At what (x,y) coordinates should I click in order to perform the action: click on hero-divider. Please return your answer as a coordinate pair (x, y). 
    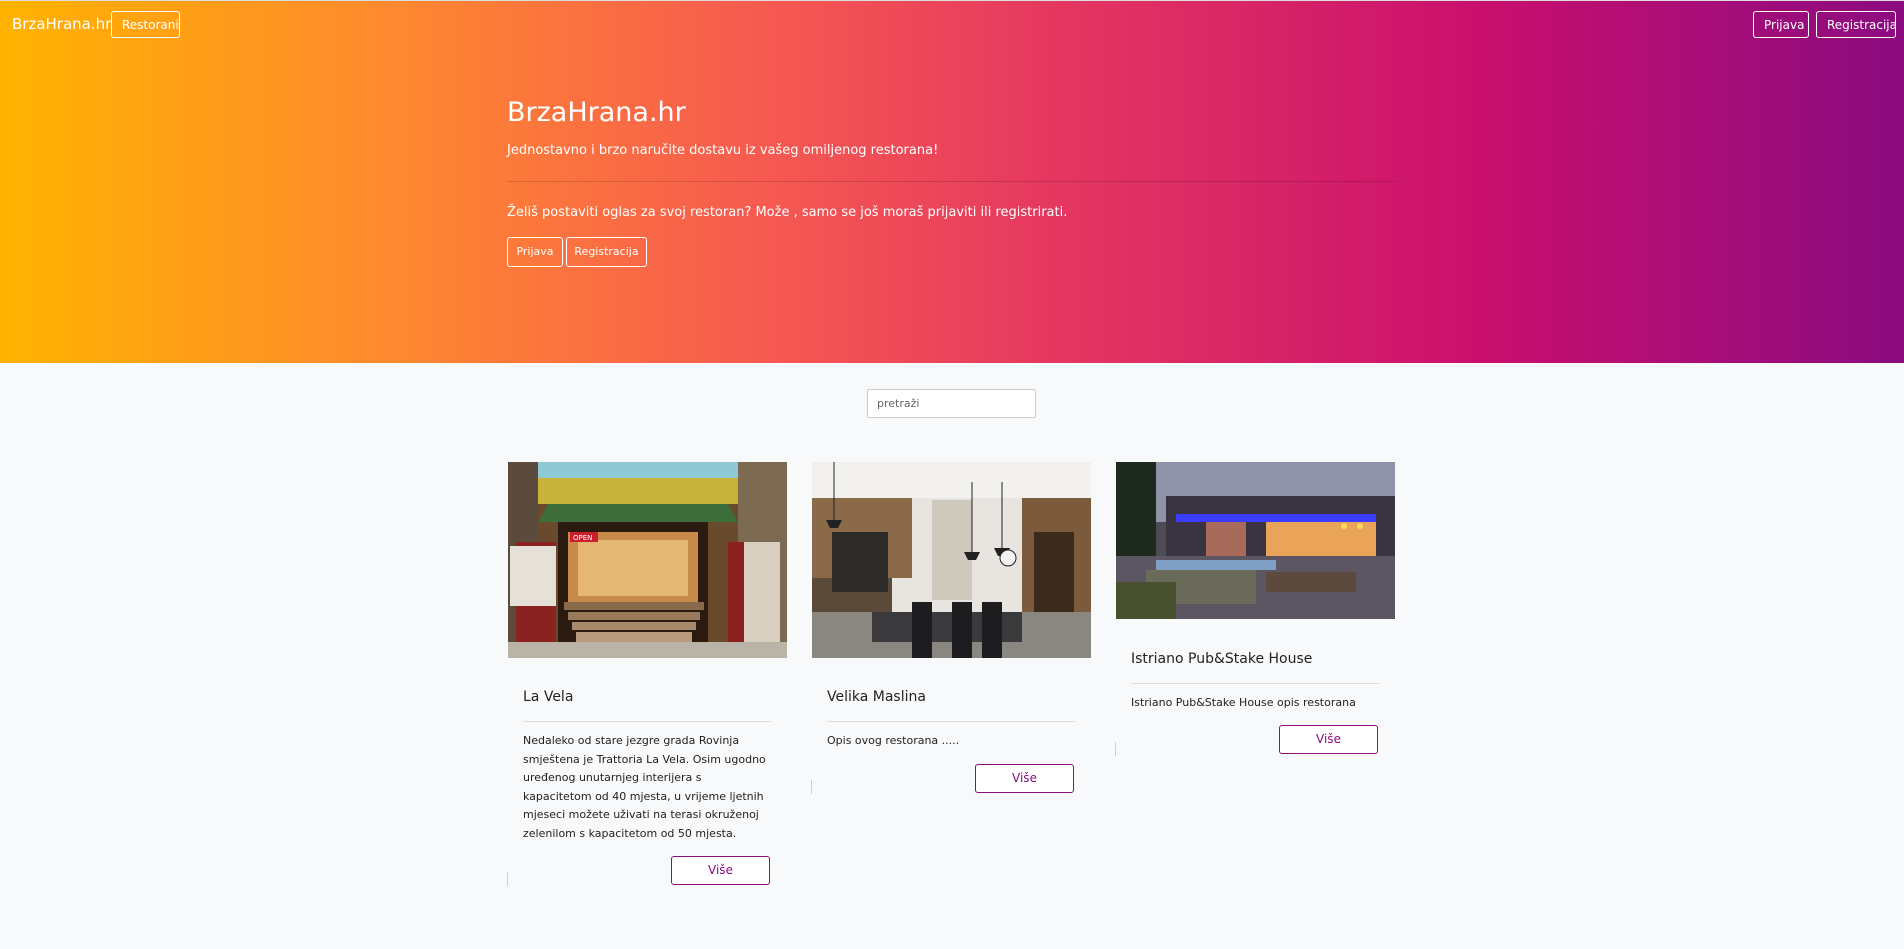
    Looking at the image, I should click on (951, 181).